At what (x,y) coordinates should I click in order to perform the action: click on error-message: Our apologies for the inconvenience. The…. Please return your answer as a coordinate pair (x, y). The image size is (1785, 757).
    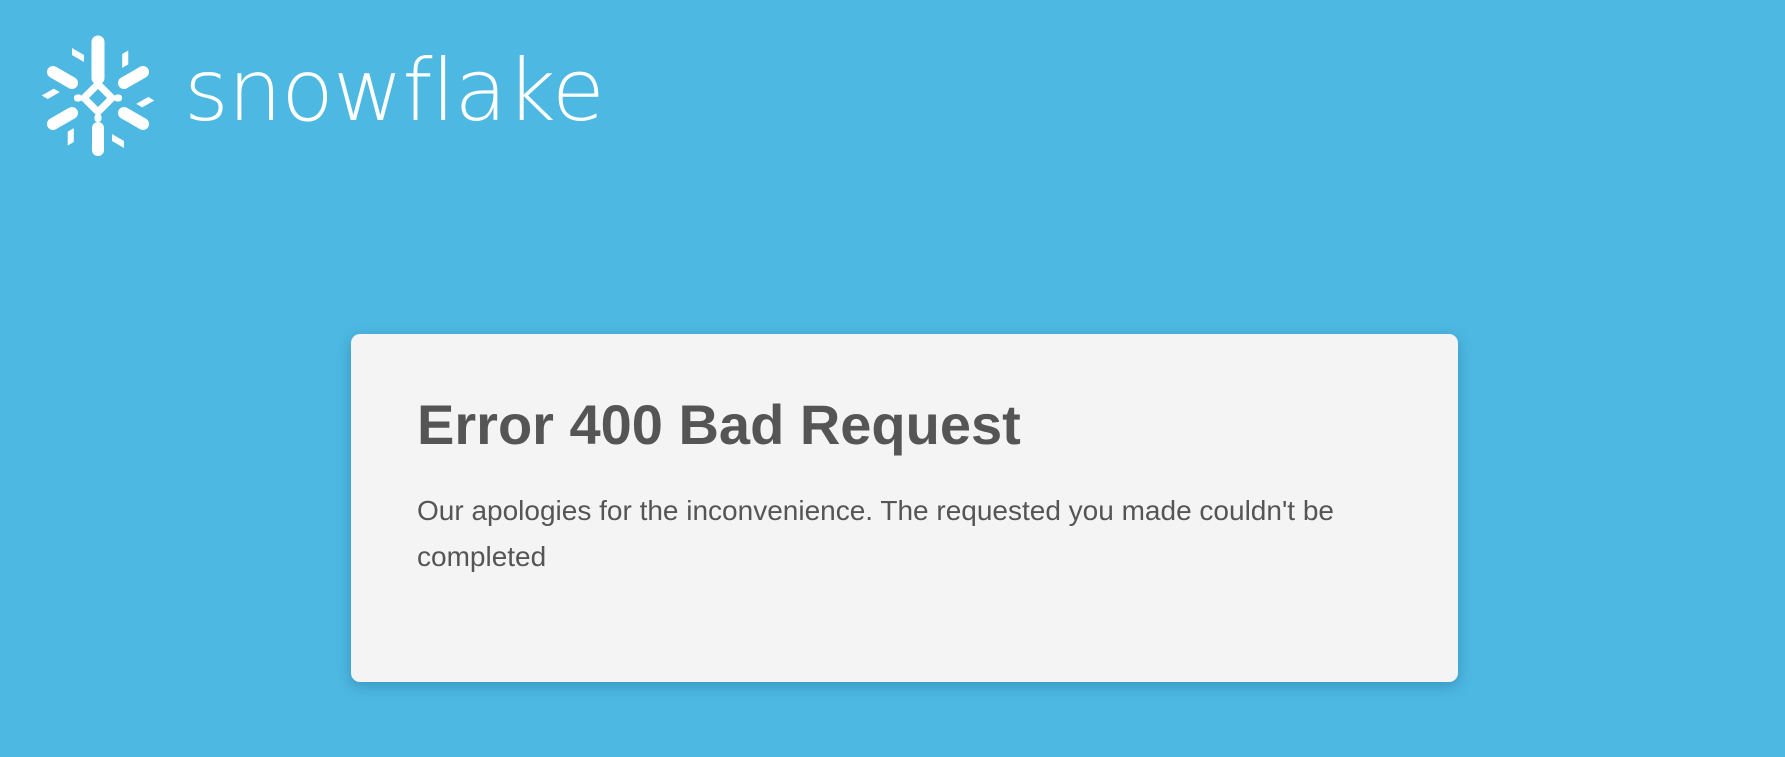
    Looking at the image, I should click on (875, 533).